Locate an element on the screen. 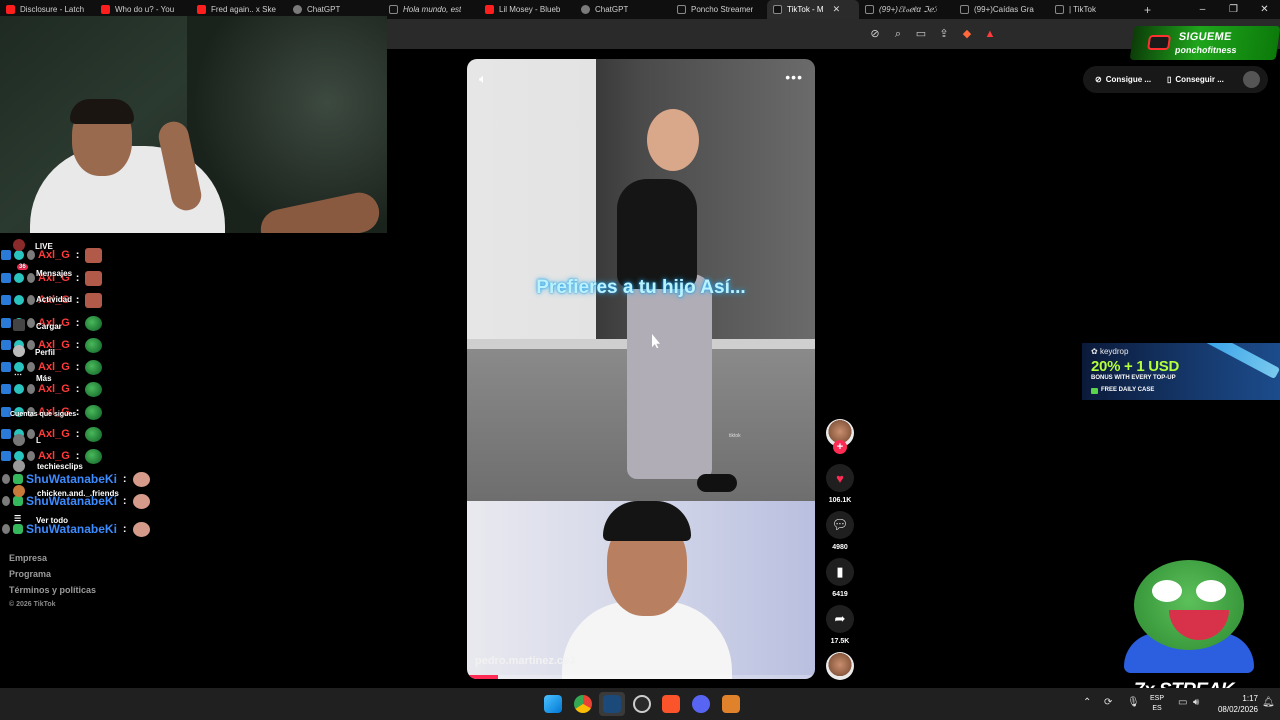  following-account: chicken.and._.friends is located at coordinates (78, 493).